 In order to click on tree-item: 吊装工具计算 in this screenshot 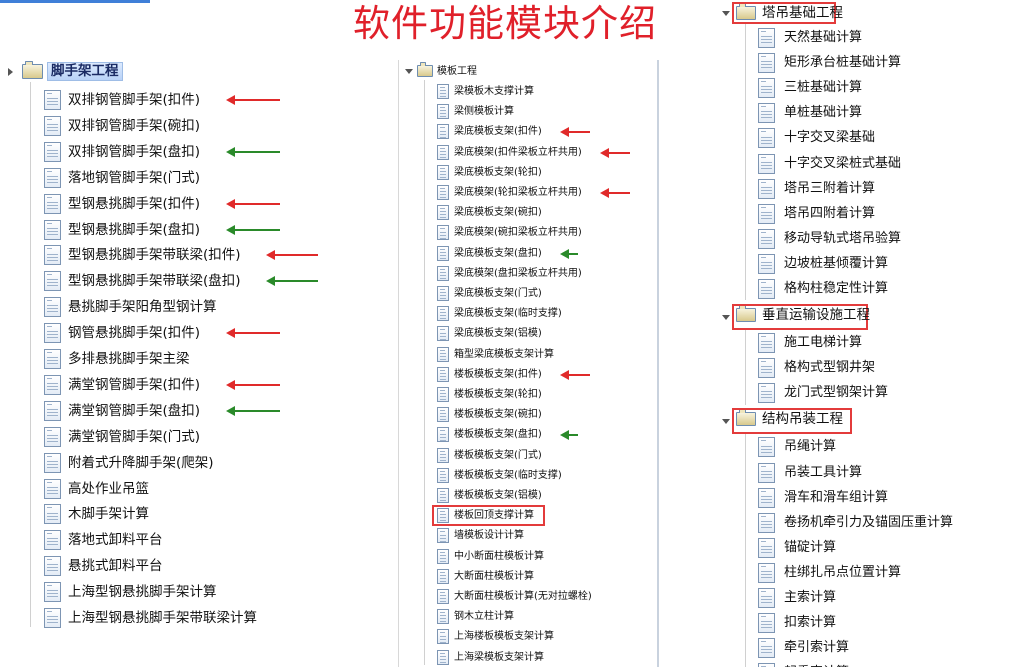, I will do `click(868, 473)`.